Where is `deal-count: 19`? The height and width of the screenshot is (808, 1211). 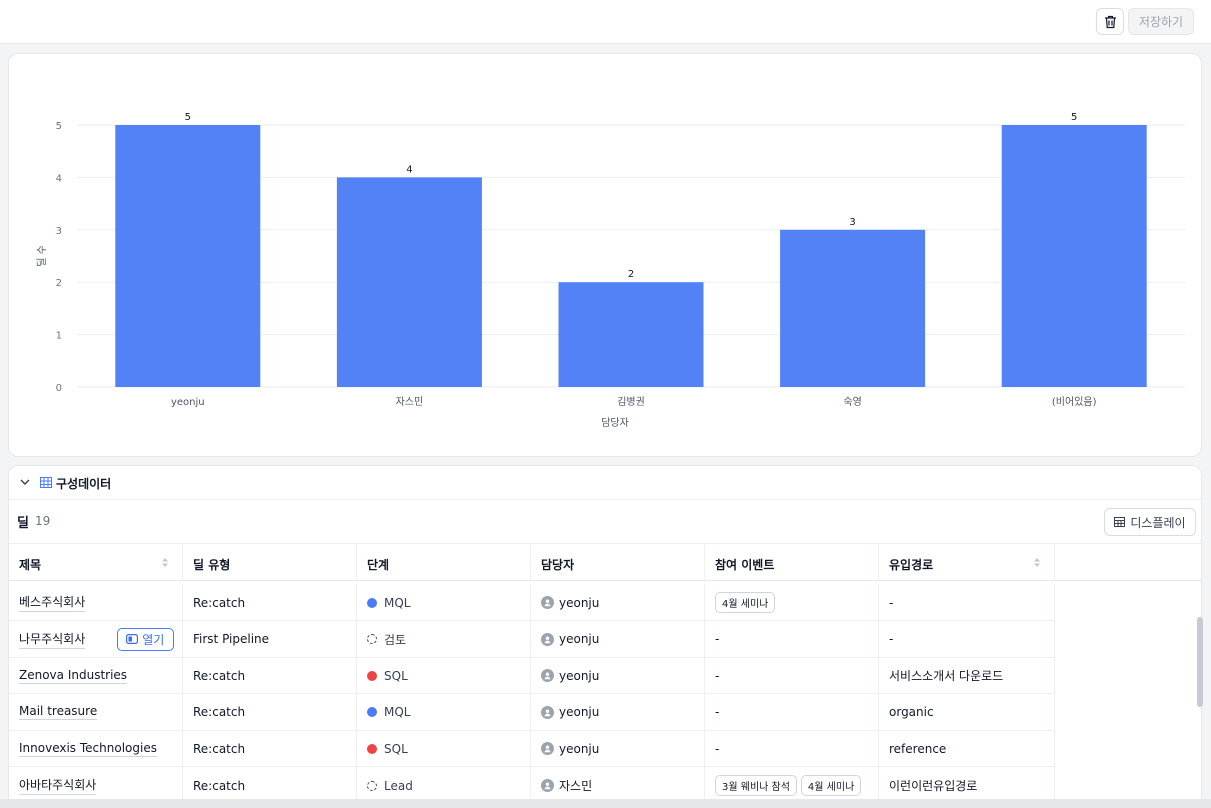
deal-count: 19 is located at coordinates (43, 521).